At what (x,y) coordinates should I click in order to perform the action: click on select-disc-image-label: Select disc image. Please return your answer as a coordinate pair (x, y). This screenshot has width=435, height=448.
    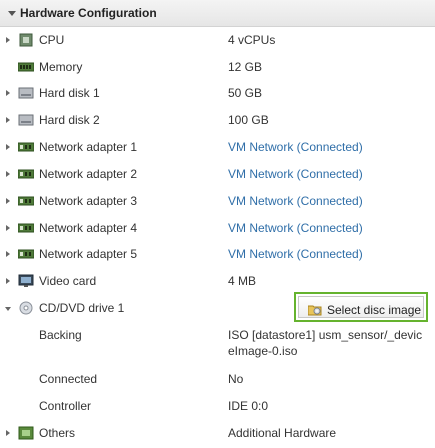
    Looking at the image, I should click on (374, 310).